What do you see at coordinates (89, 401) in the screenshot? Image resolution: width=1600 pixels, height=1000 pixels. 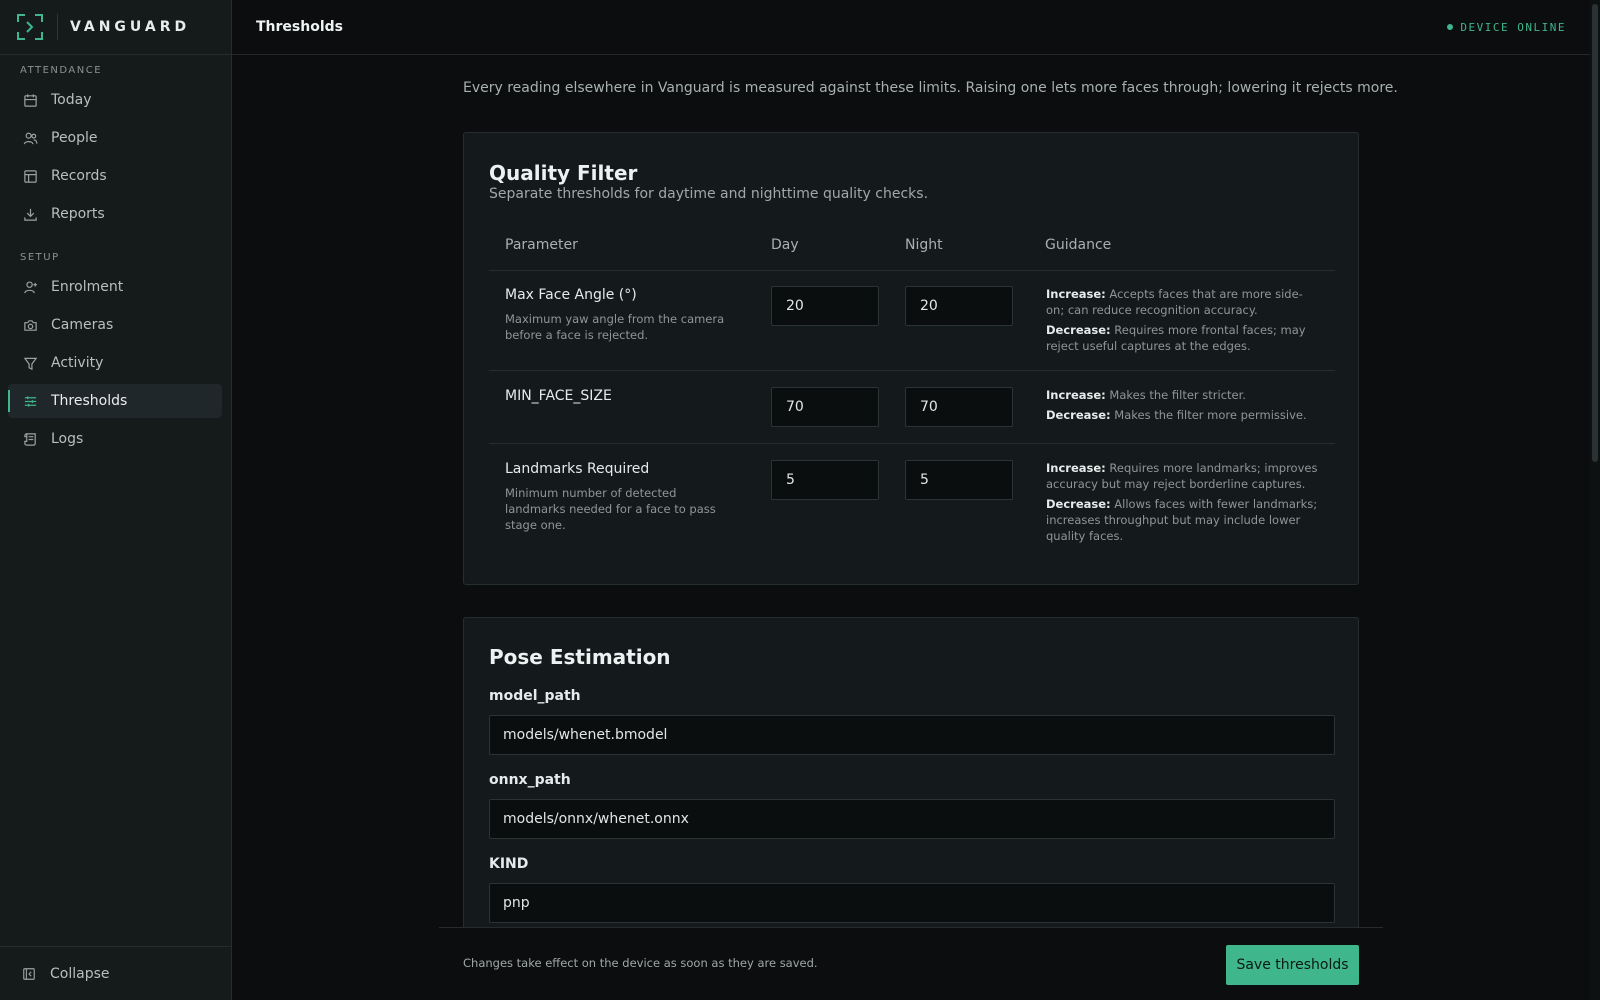 I see `sidebar-item-label: Thresholds` at bounding box center [89, 401].